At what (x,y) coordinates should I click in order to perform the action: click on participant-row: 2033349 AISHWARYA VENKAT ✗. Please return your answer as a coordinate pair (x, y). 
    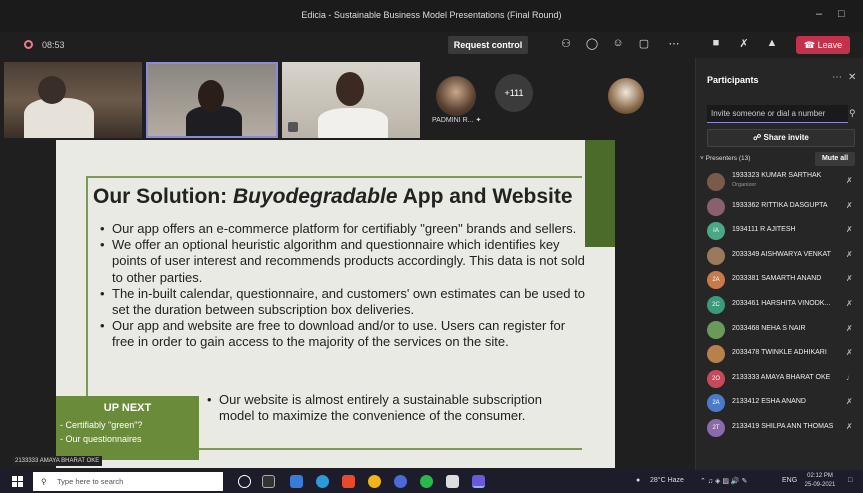
    Looking at the image, I should click on (779, 257).